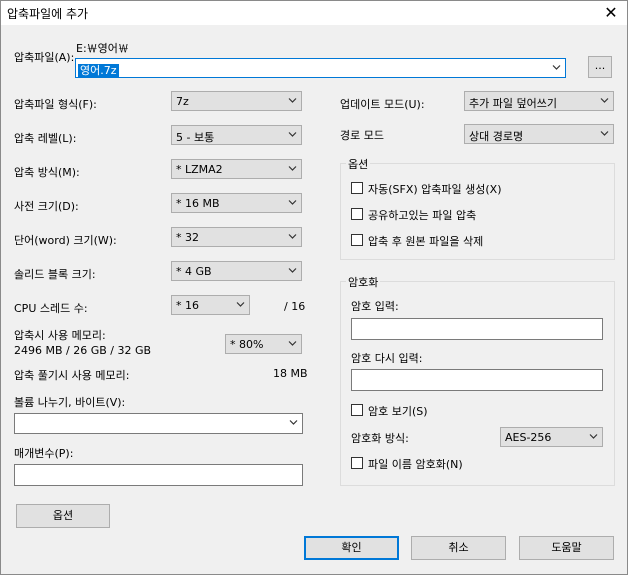 The width and height of the screenshot is (628, 575). I want to click on password-input, so click(477, 329).